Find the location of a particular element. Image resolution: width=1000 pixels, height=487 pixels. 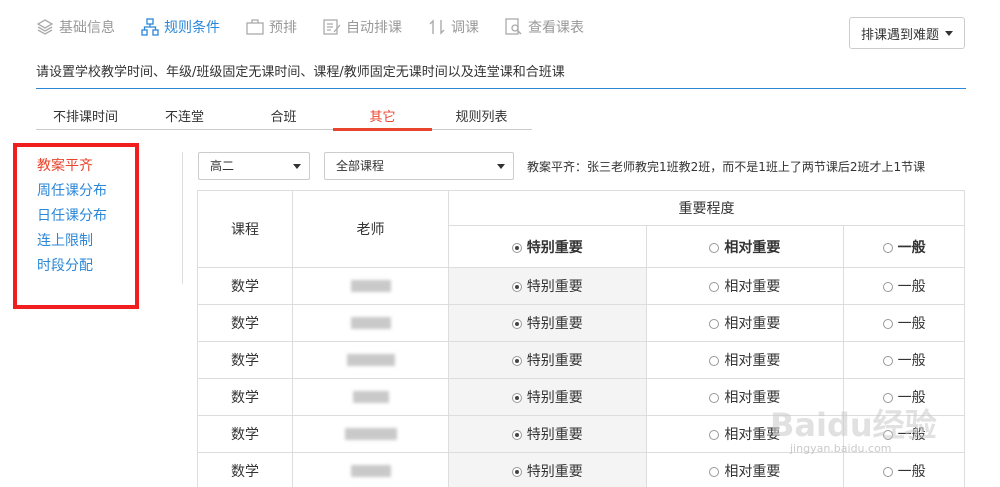

nav-rules: 规则条件 is located at coordinates (180, 27).